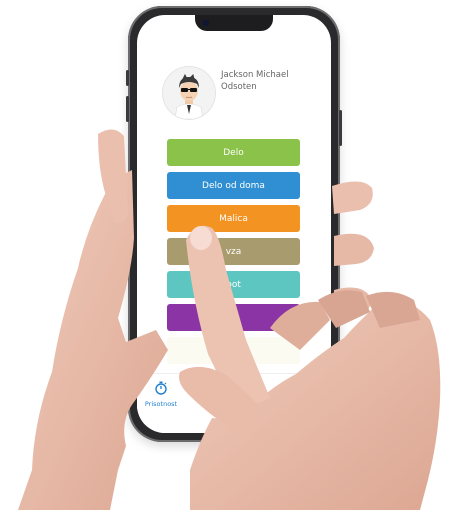  What do you see at coordinates (233, 251) in the screenshot?
I see `menu-button-break: vza` at bounding box center [233, 251].